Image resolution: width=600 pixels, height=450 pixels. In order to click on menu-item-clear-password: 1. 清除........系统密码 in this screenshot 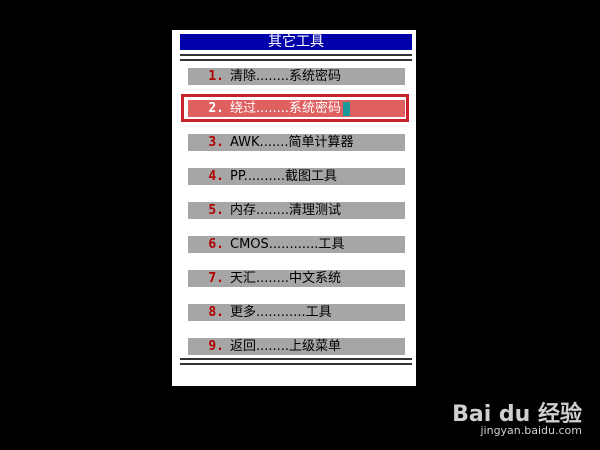, I will do `click(296, 76)`.